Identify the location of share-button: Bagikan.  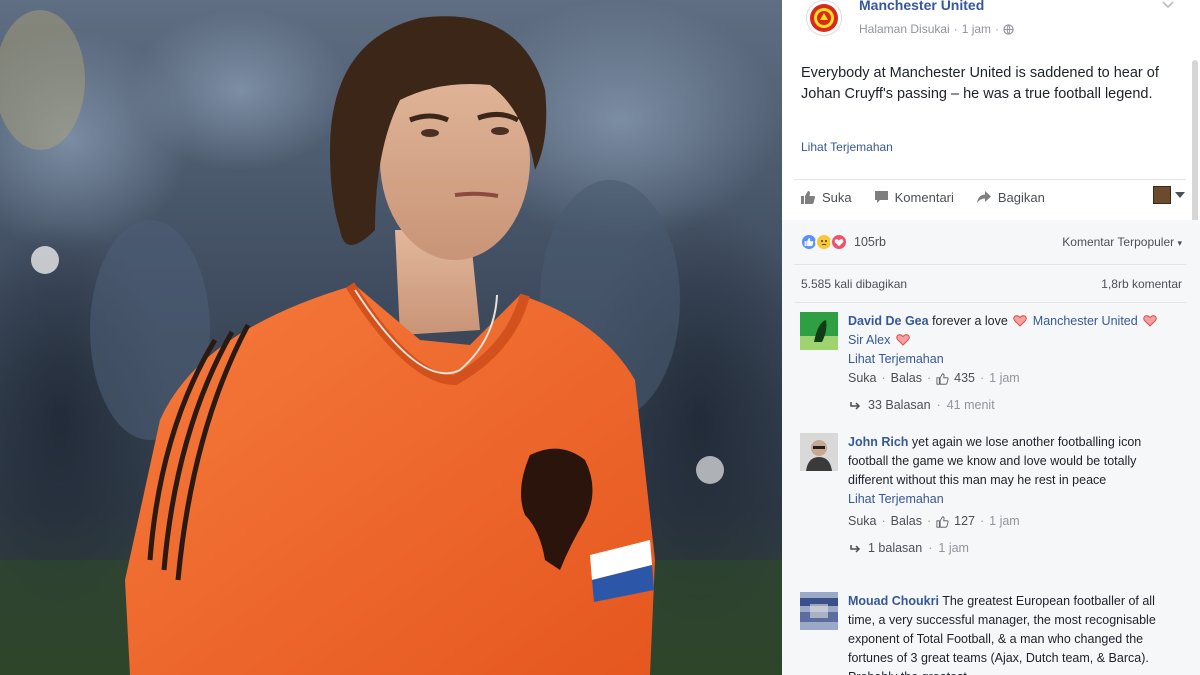
(1010, 197).